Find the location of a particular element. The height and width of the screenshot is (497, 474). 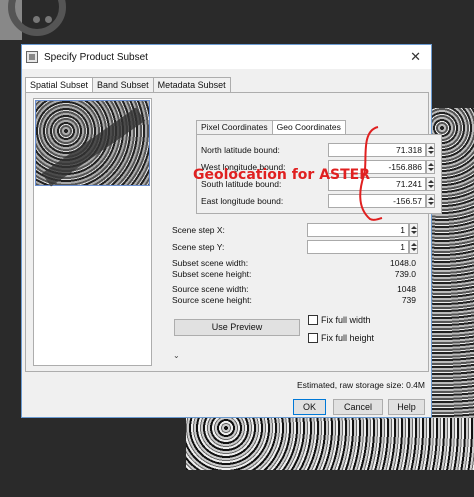

fix-full-width-row: Fix full width is located at coordinates (339, 320).